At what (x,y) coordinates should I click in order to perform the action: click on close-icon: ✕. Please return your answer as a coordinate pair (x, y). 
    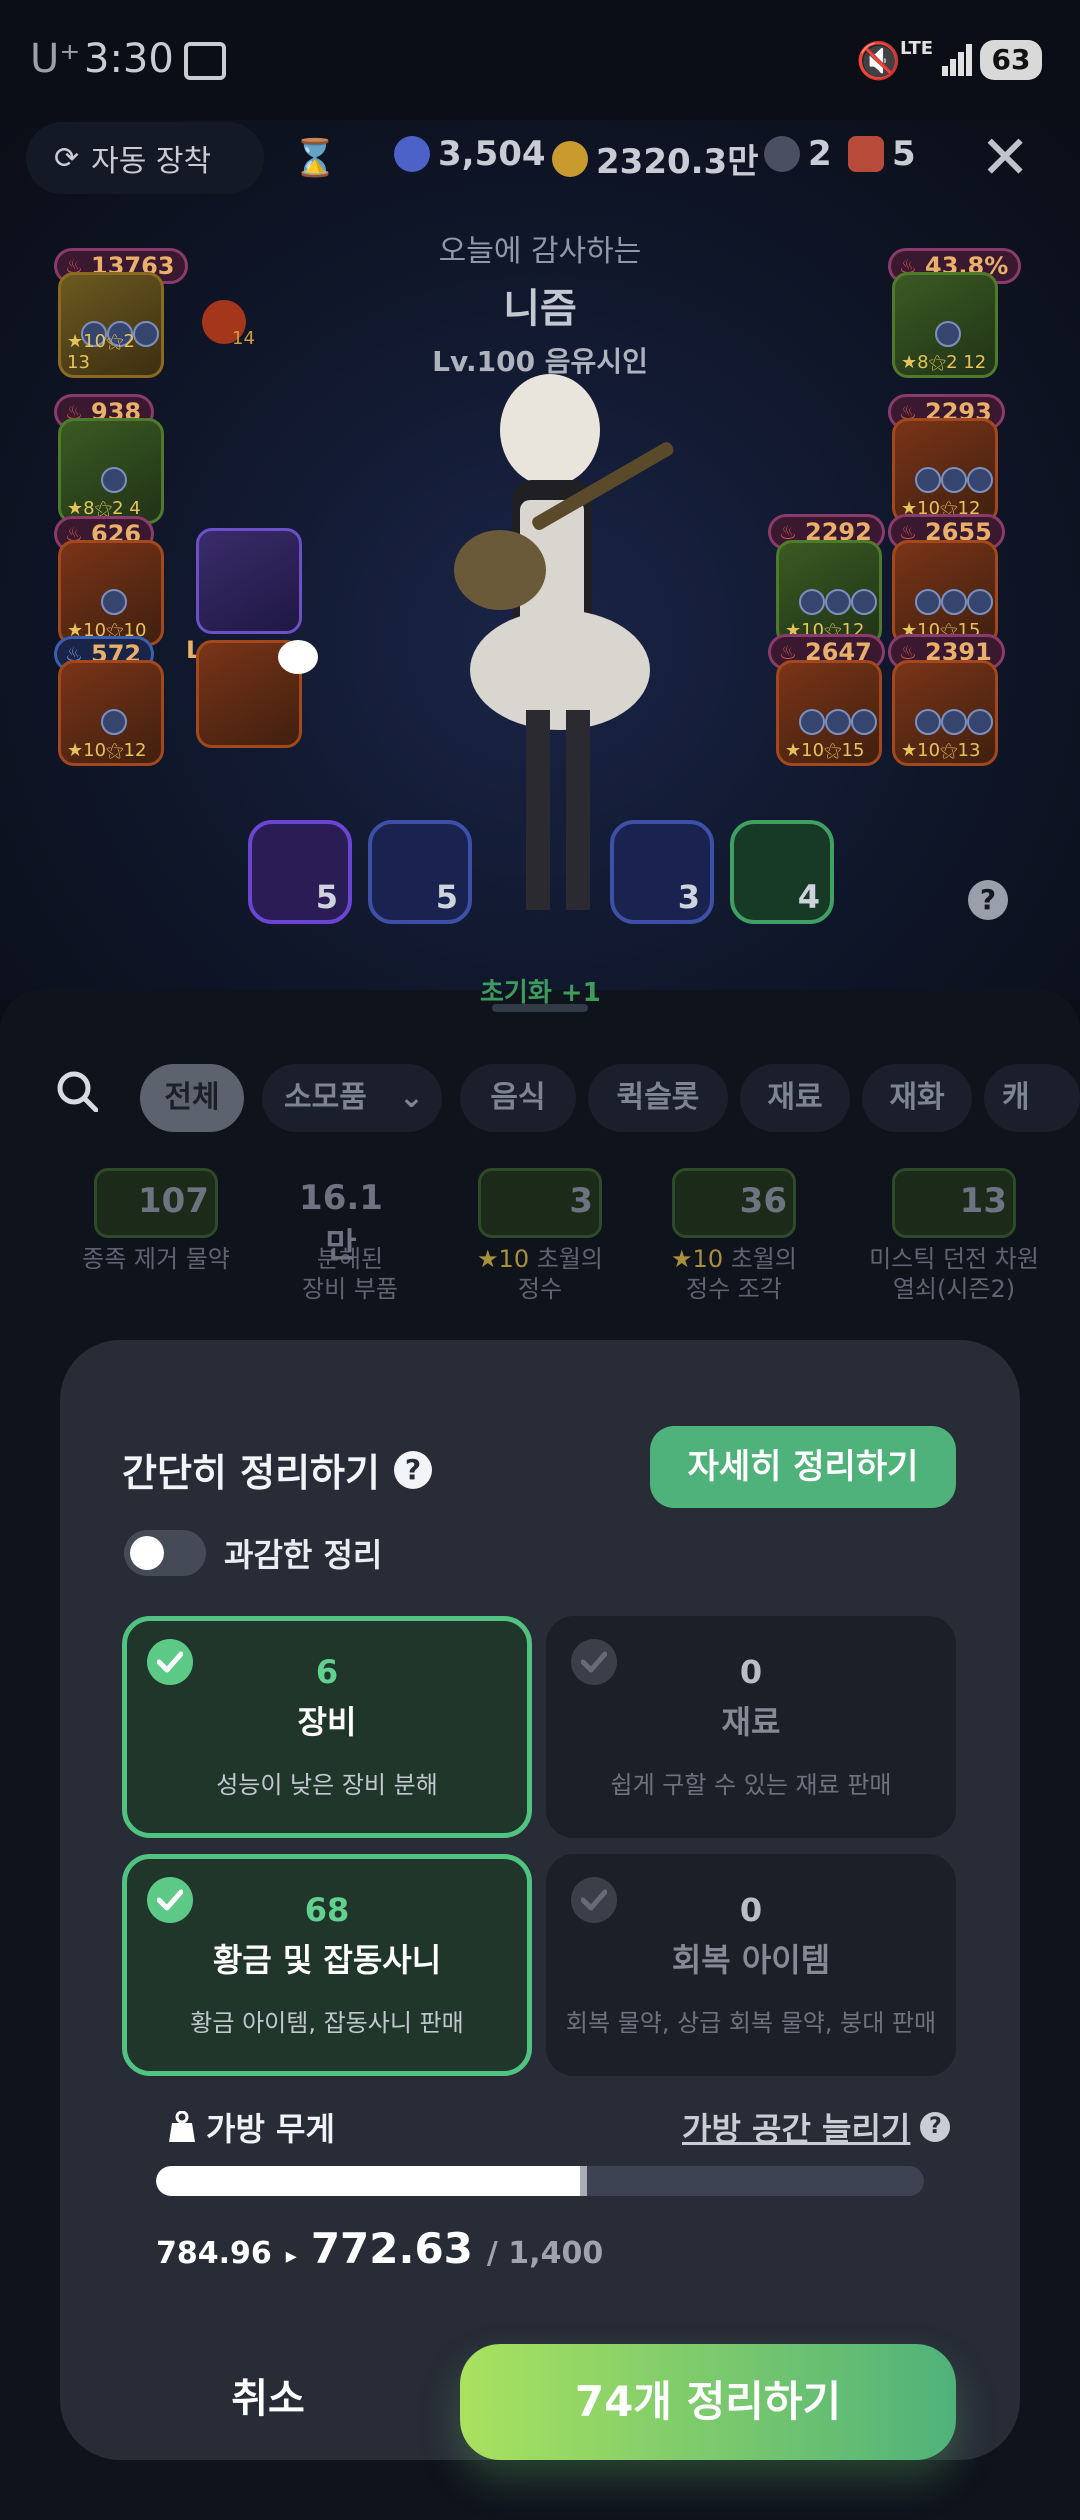
    Looking at the image, I should click on (1005, 158).